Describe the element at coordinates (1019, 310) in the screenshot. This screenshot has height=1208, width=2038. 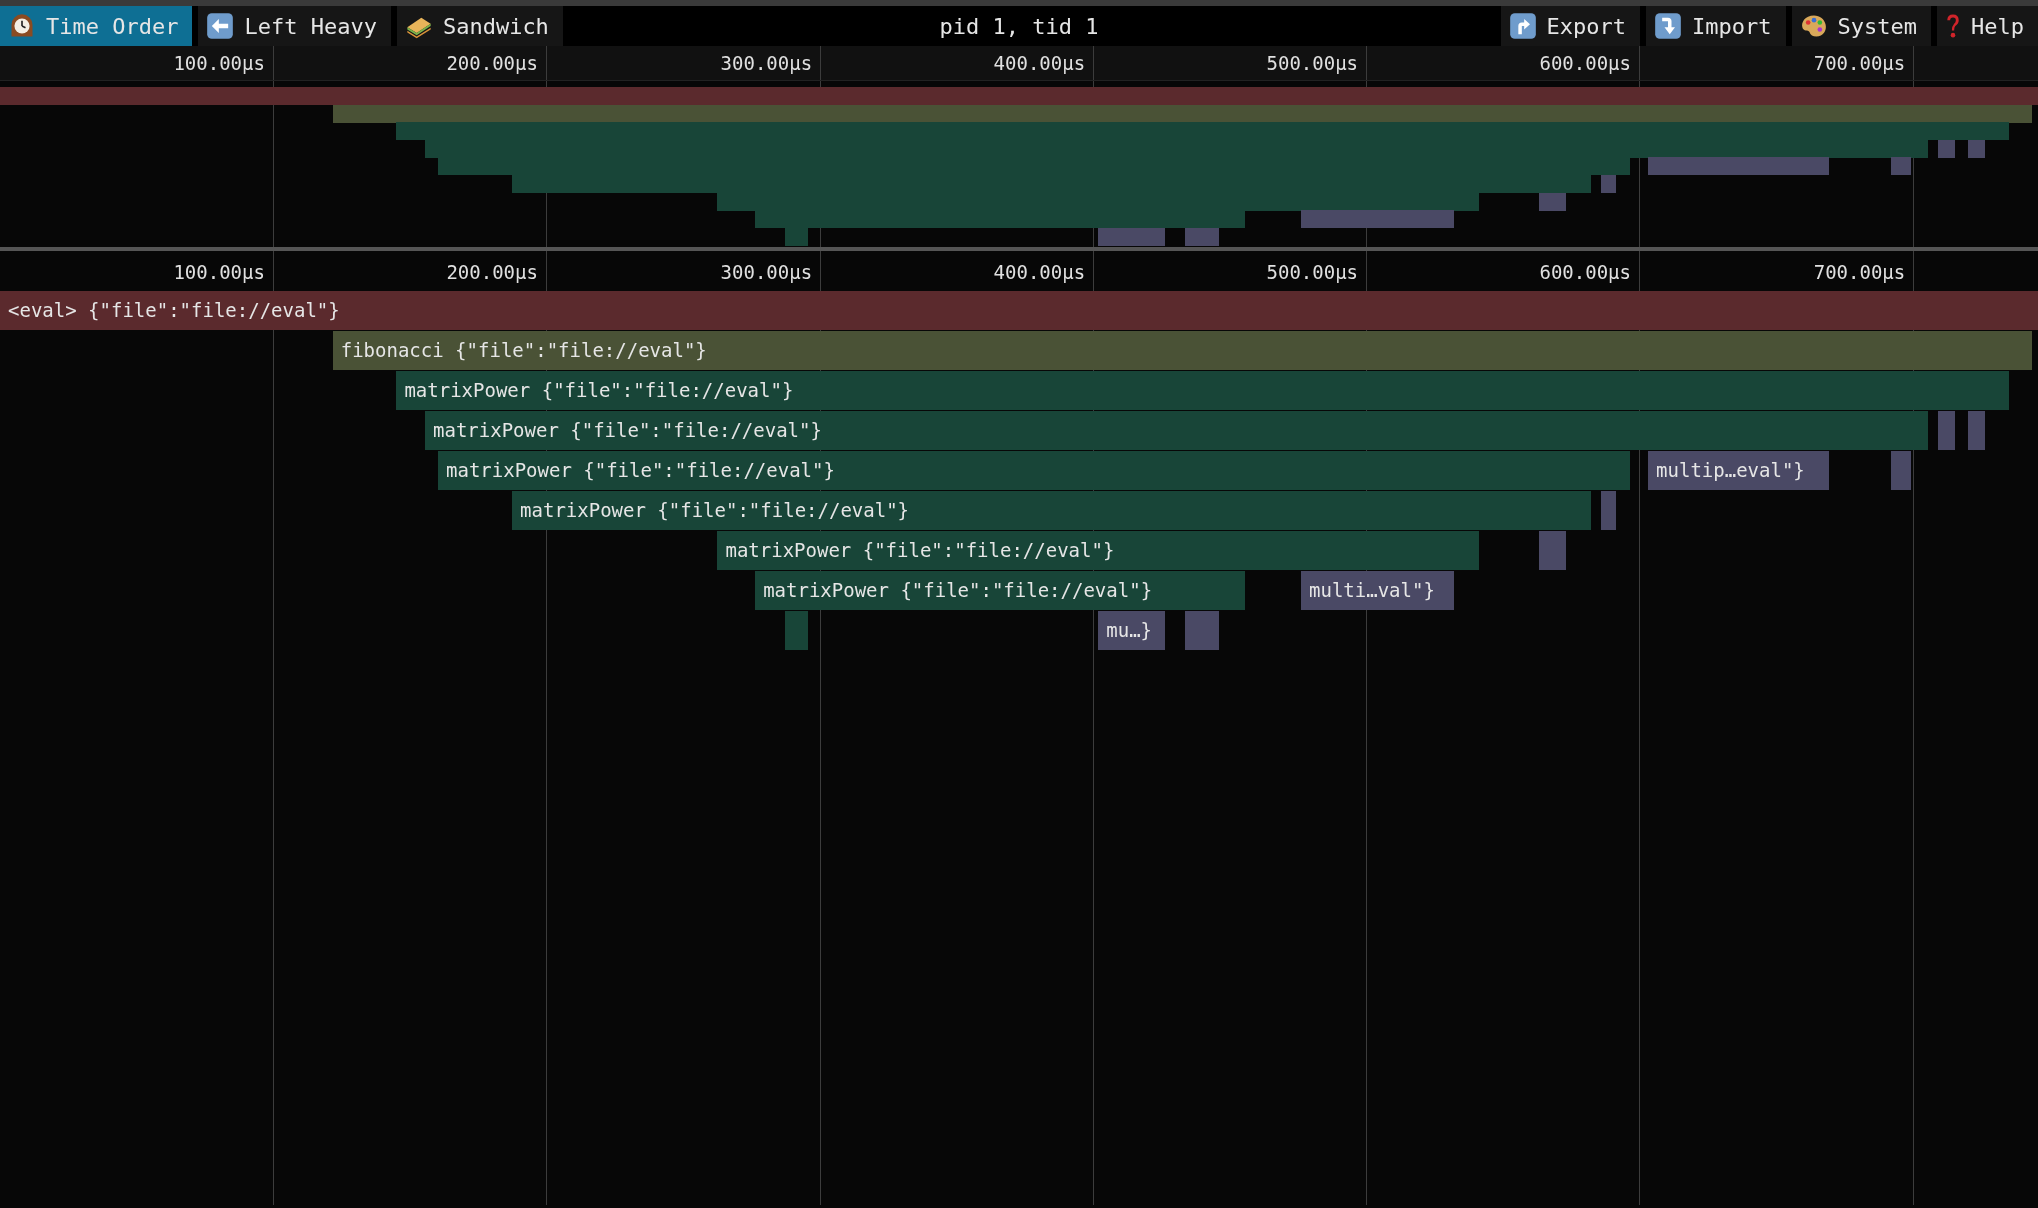
I see `flame-frame: <eval> {"file":"file://eval"}` at that location.